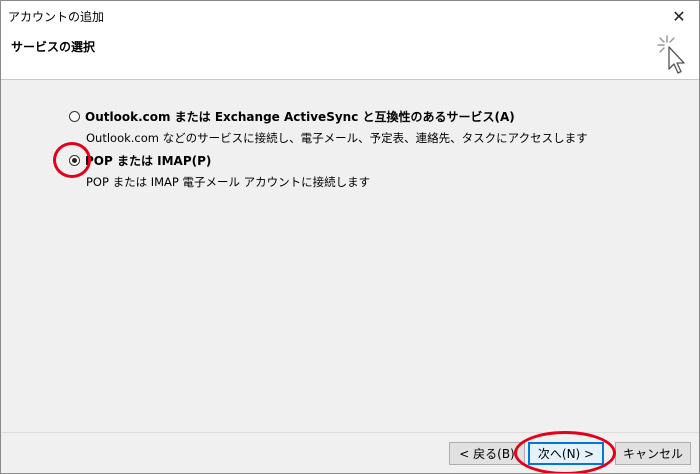 The width and height of the screenshot is (700, 474). I want to click on radio-exchange, so click(74, 116).